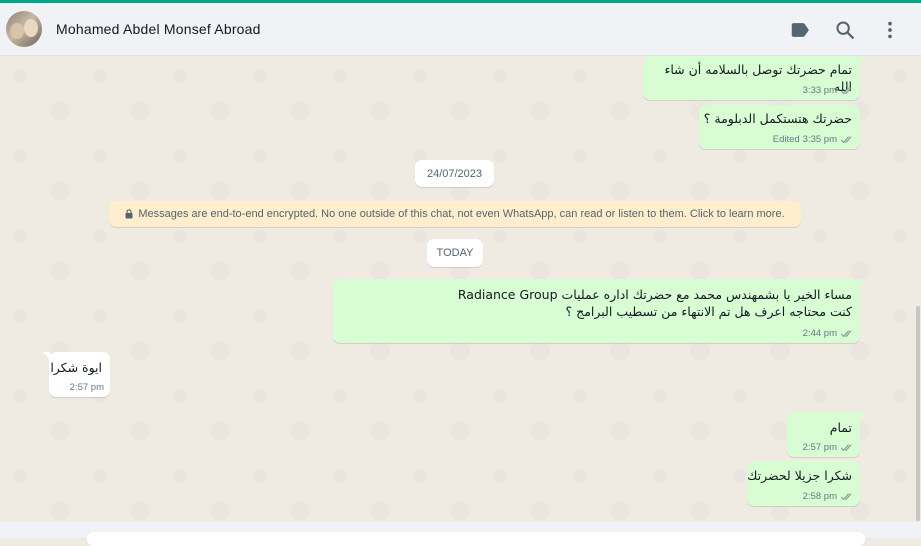  I want to click on date-divider-today: TODAY, so click(455, 253).